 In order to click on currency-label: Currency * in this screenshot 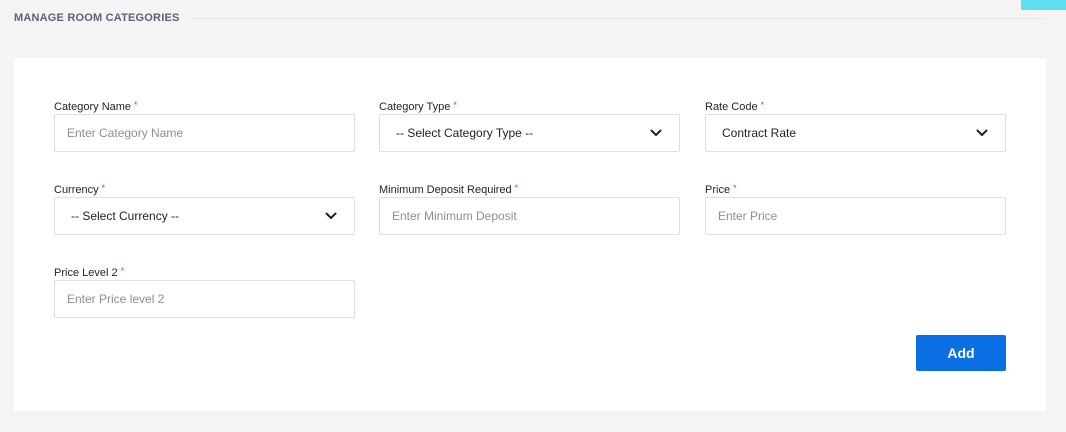, I will do `click(80, 189)`.